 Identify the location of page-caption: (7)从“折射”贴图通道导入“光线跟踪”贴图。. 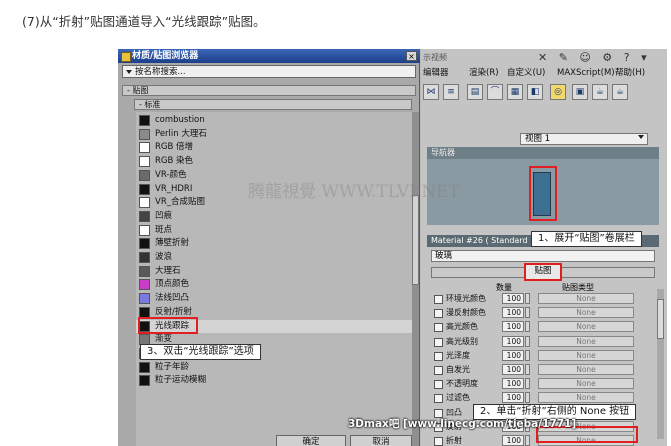
(144, 21).